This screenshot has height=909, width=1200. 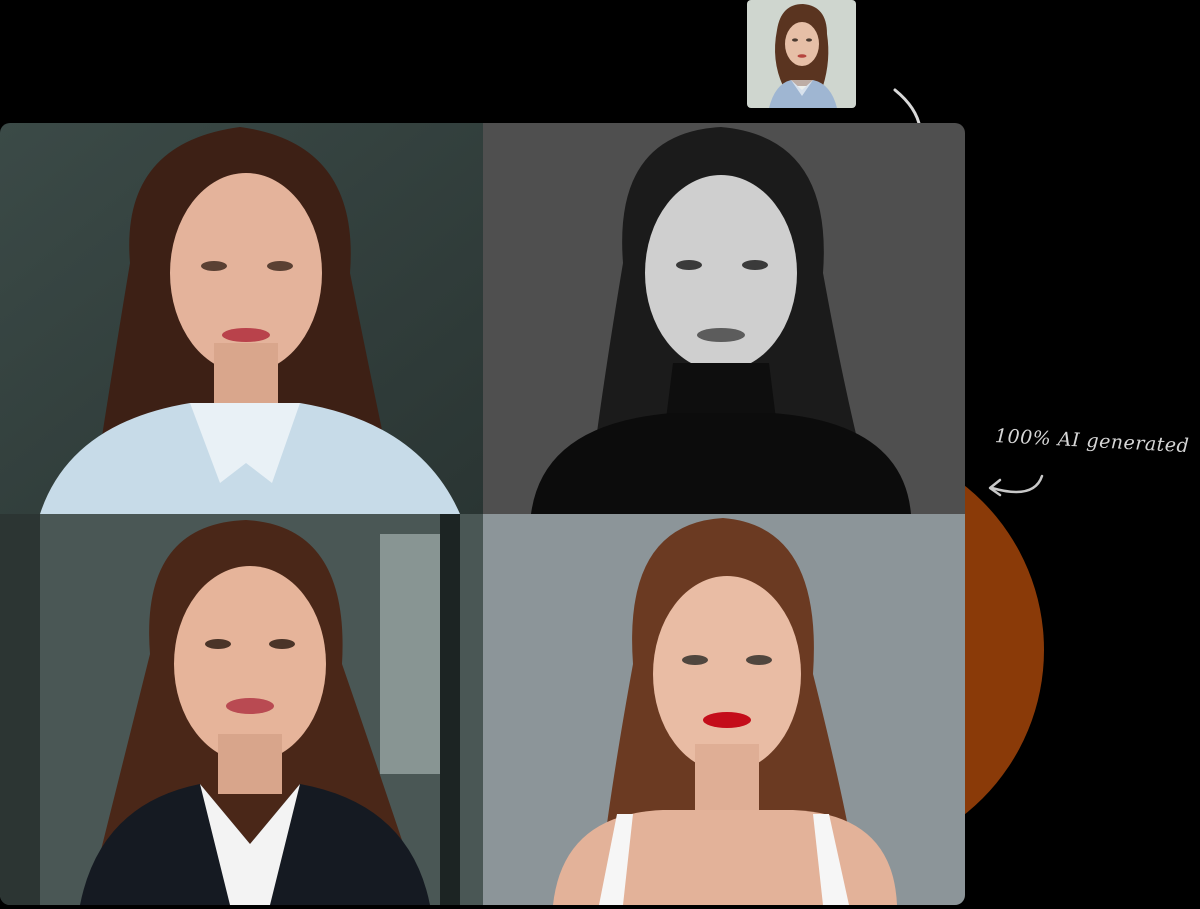 What do you see at coordinates (1016, 485) in the screenshot?
I see `caption-arrow-icon` at bounding box center [1016, 485].